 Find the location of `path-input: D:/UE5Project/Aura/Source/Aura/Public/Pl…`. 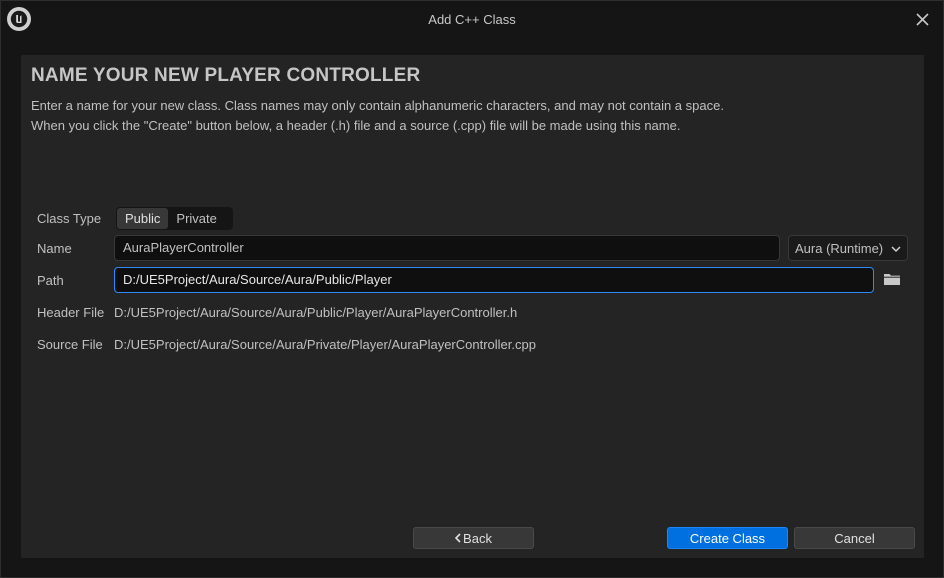

path-input: D:/UE5Project/Aura/Source/Aura/Public/Pl… is located at coordinates (494, 280).